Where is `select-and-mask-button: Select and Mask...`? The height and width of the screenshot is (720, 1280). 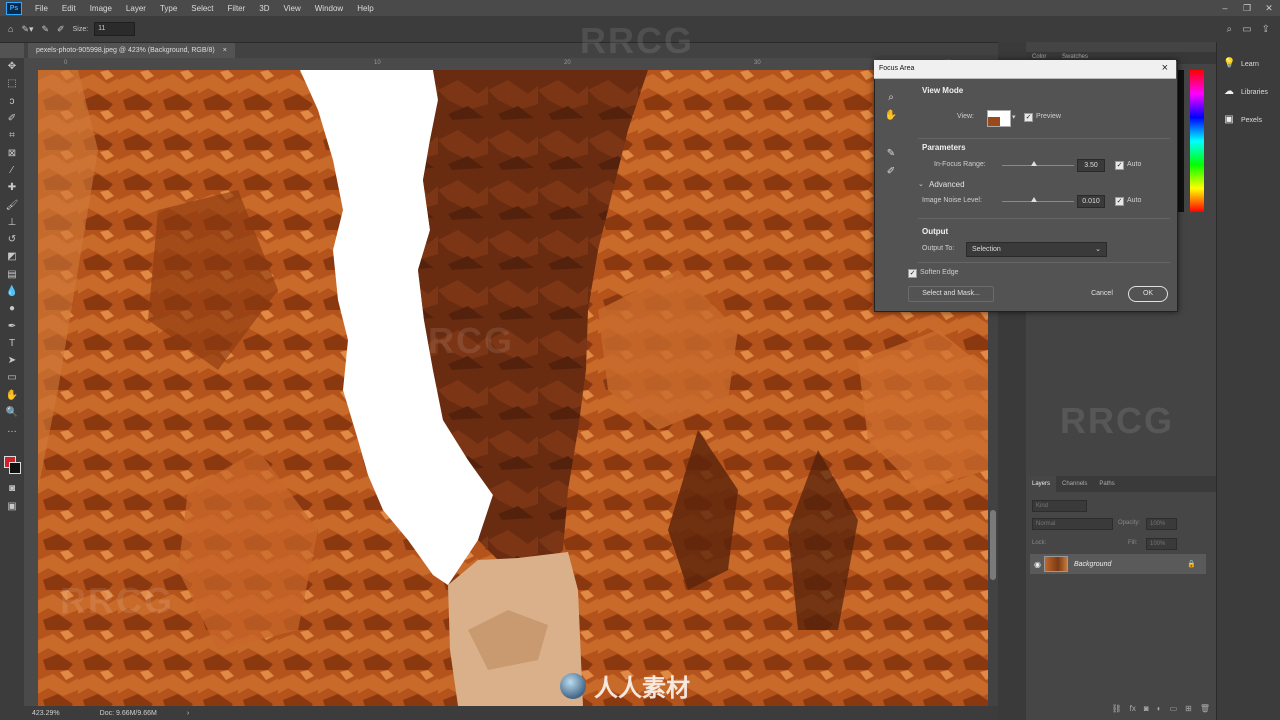 select-and-mask-button: Select and Mask... is located at coordinates (951, 294).